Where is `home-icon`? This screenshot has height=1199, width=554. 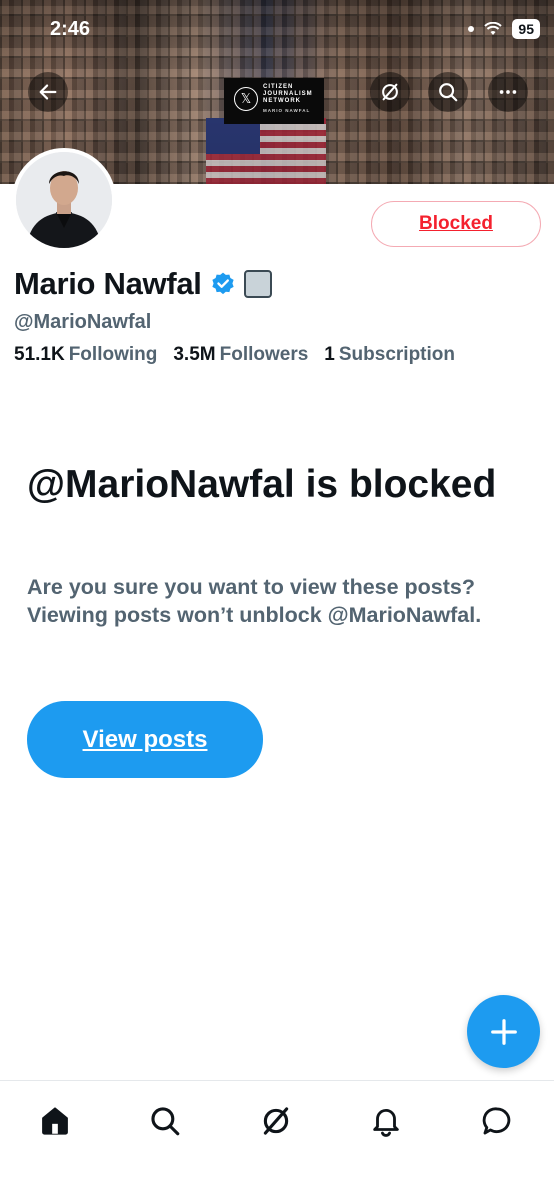 home-icon is located at coordinates (55, 1121).